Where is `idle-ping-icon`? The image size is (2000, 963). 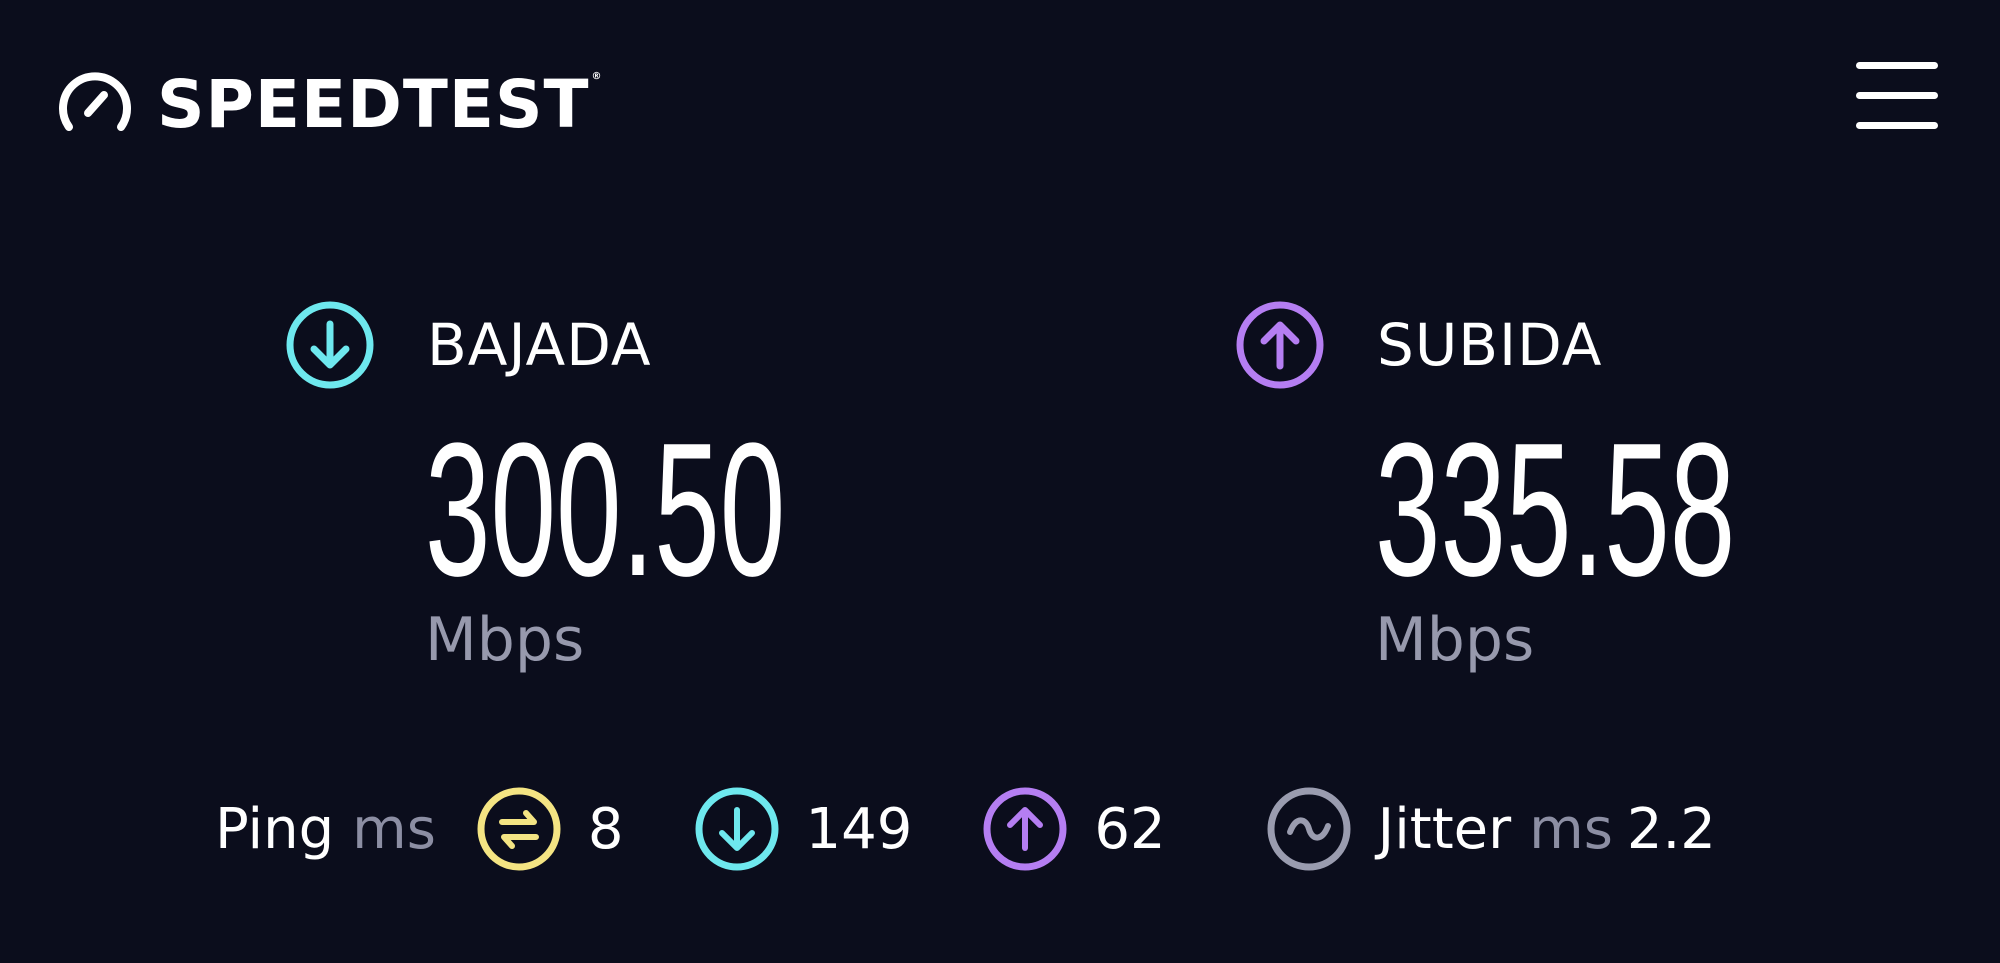
idle-ping-icon is located at coordinates (519, 829).